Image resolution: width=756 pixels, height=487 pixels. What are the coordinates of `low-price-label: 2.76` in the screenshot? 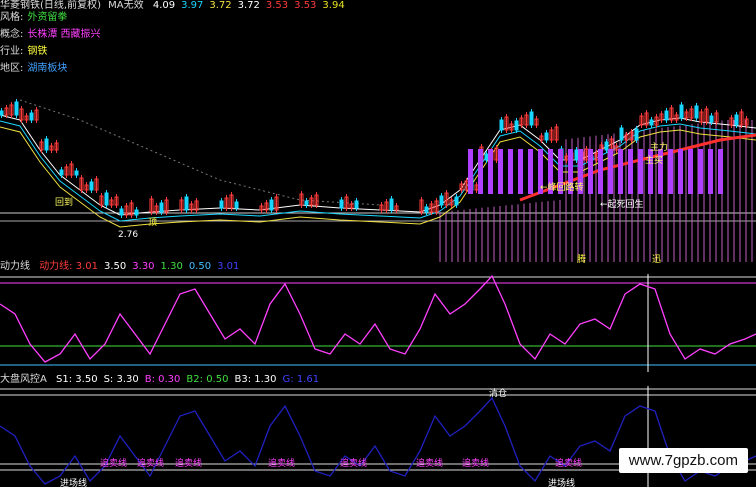 It's located at (128, 235).